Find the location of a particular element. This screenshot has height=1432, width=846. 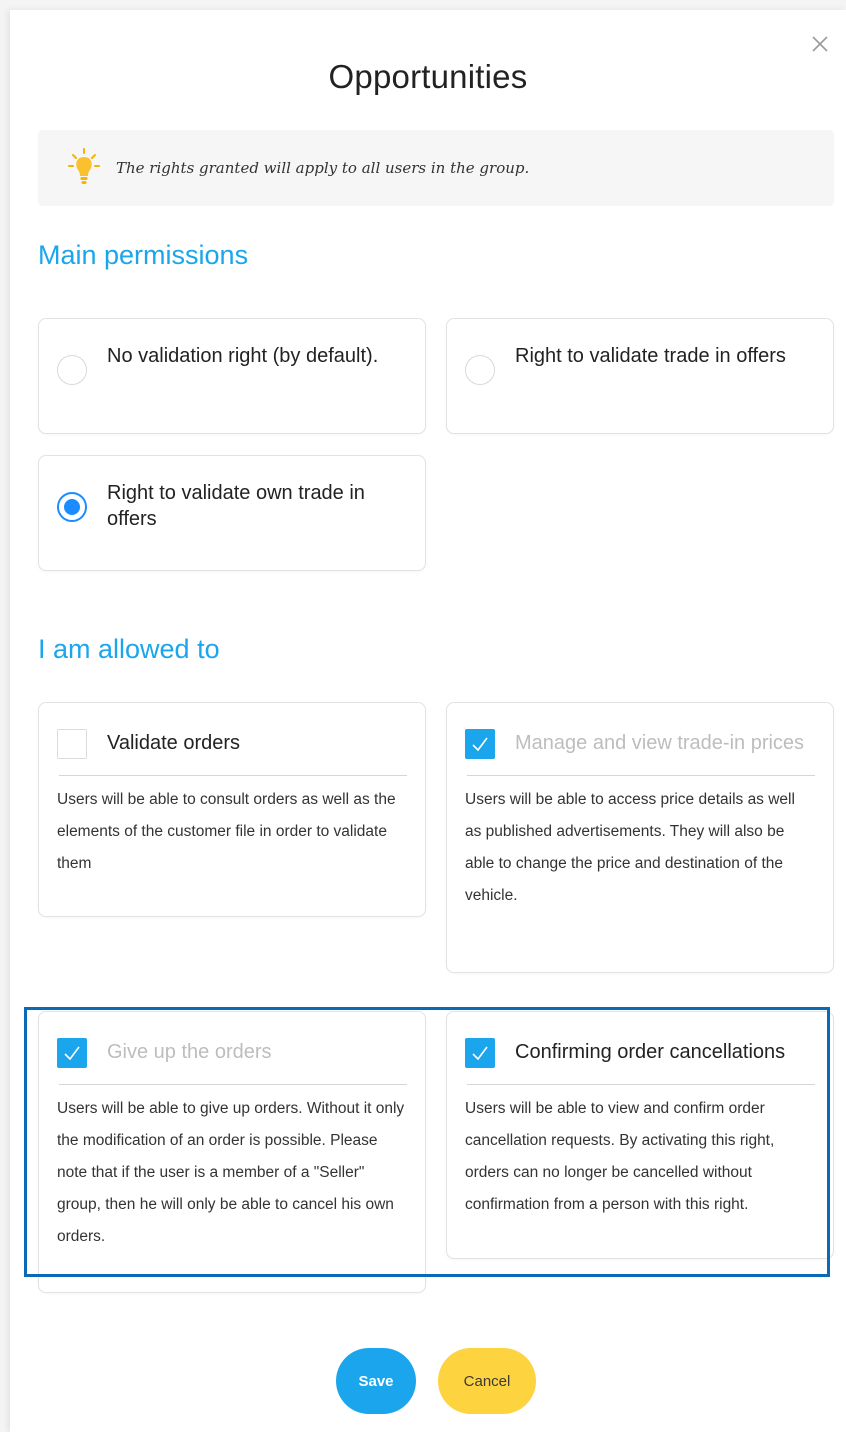

permission-option-no-validation: No validation right (by default). is located at coordinates (232, 376).